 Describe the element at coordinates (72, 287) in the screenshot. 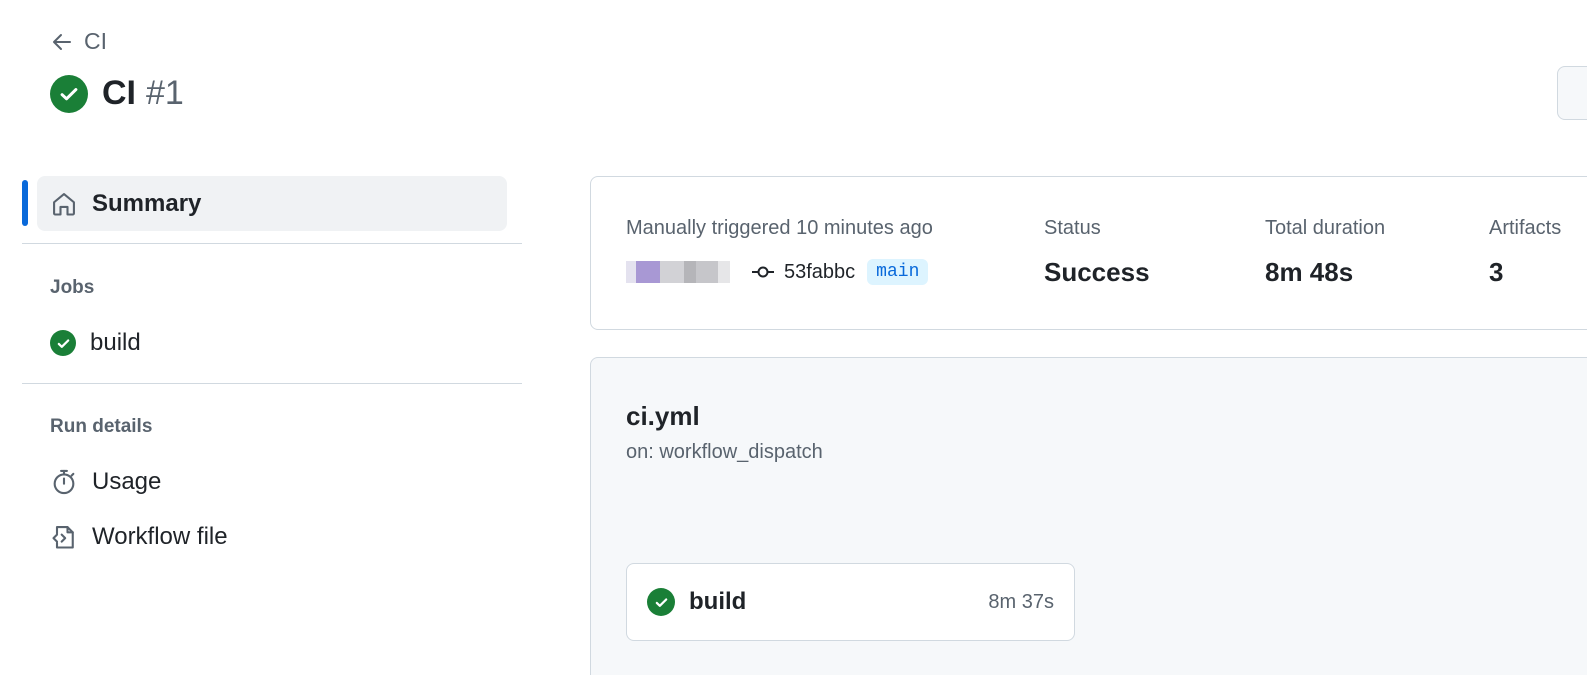

I see `jobs-heading: Jobs` at that location.